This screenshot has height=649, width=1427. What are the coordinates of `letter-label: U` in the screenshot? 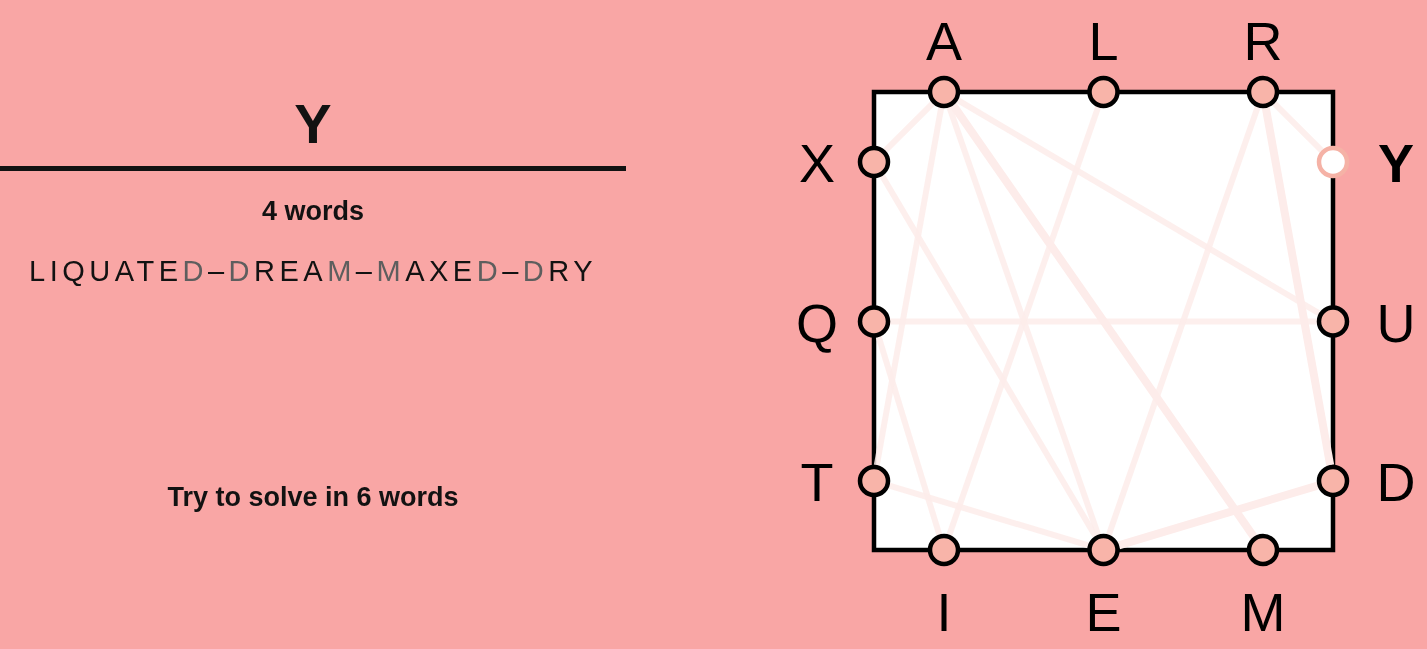 It's located at (1396, 322).